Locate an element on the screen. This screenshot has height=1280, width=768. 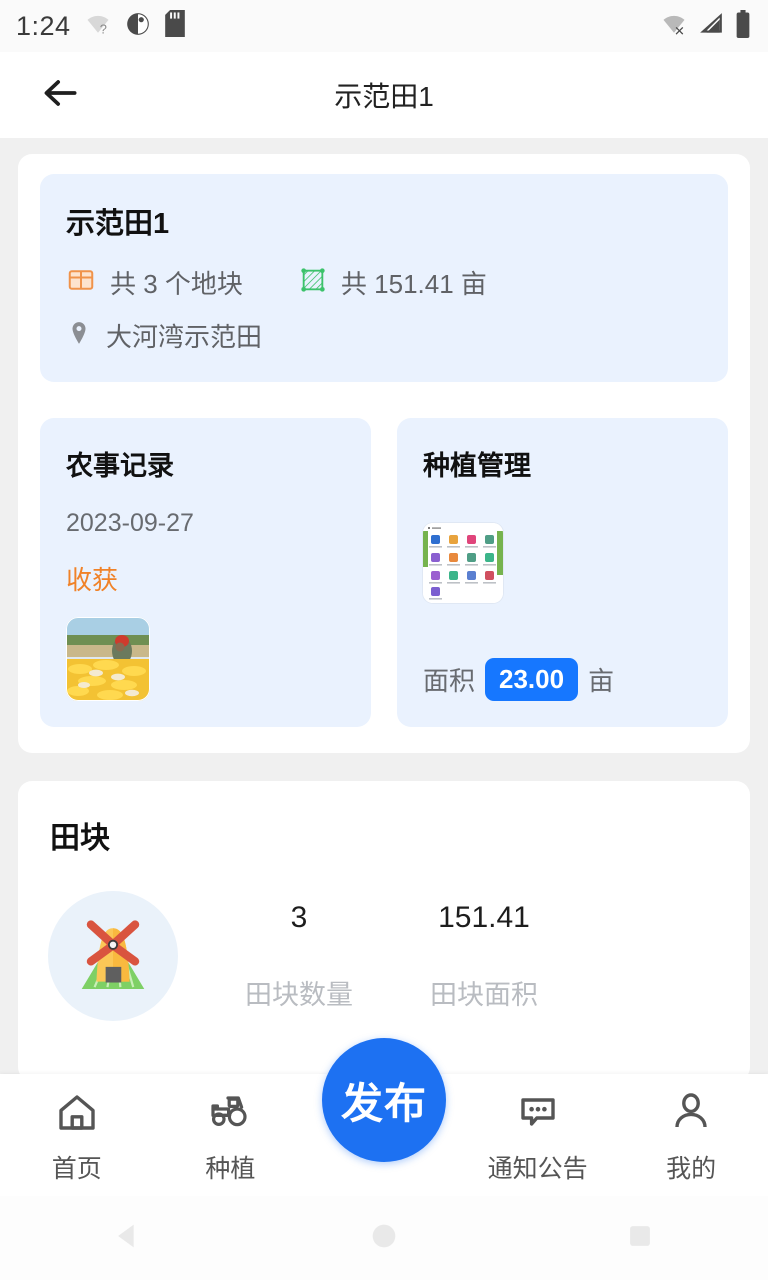
location-metric: 大河湾示范田 is located at coordinates (164, 335).